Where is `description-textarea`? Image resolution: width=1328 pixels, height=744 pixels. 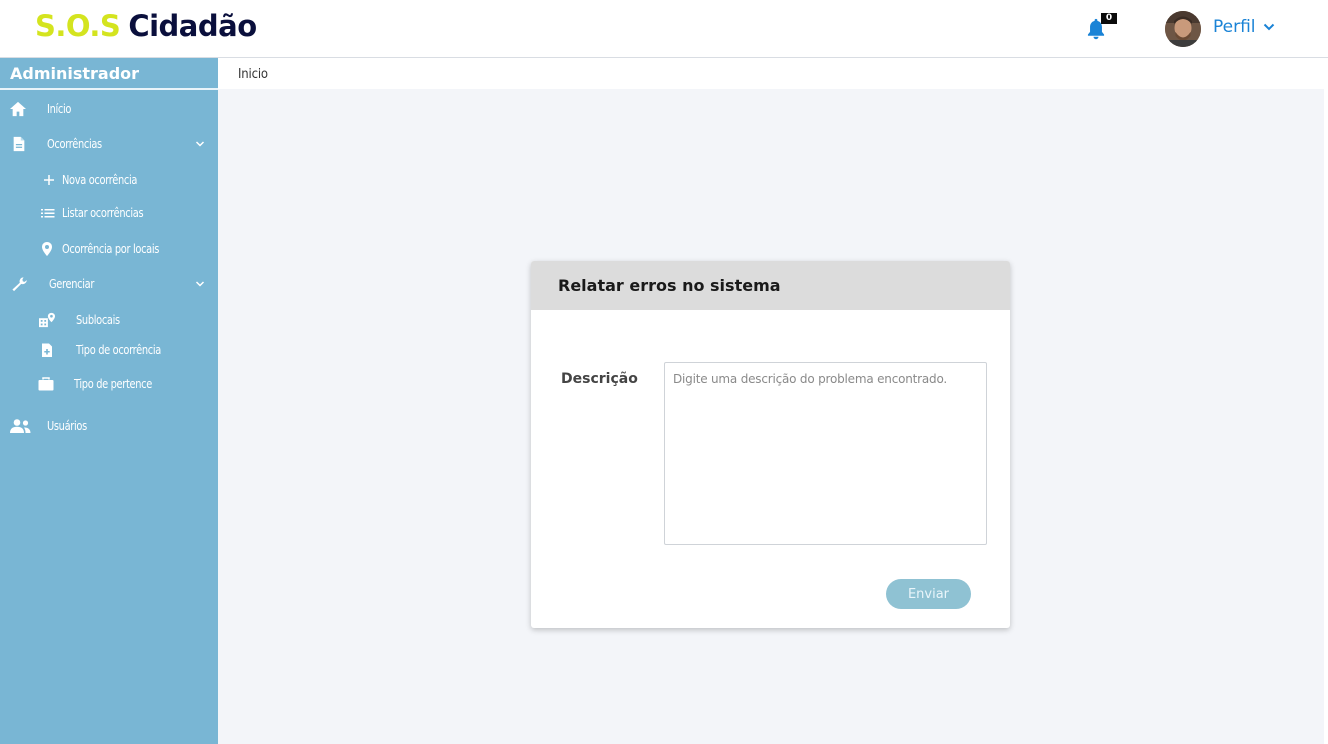 description-textarea is located at coordinates (825, 453).